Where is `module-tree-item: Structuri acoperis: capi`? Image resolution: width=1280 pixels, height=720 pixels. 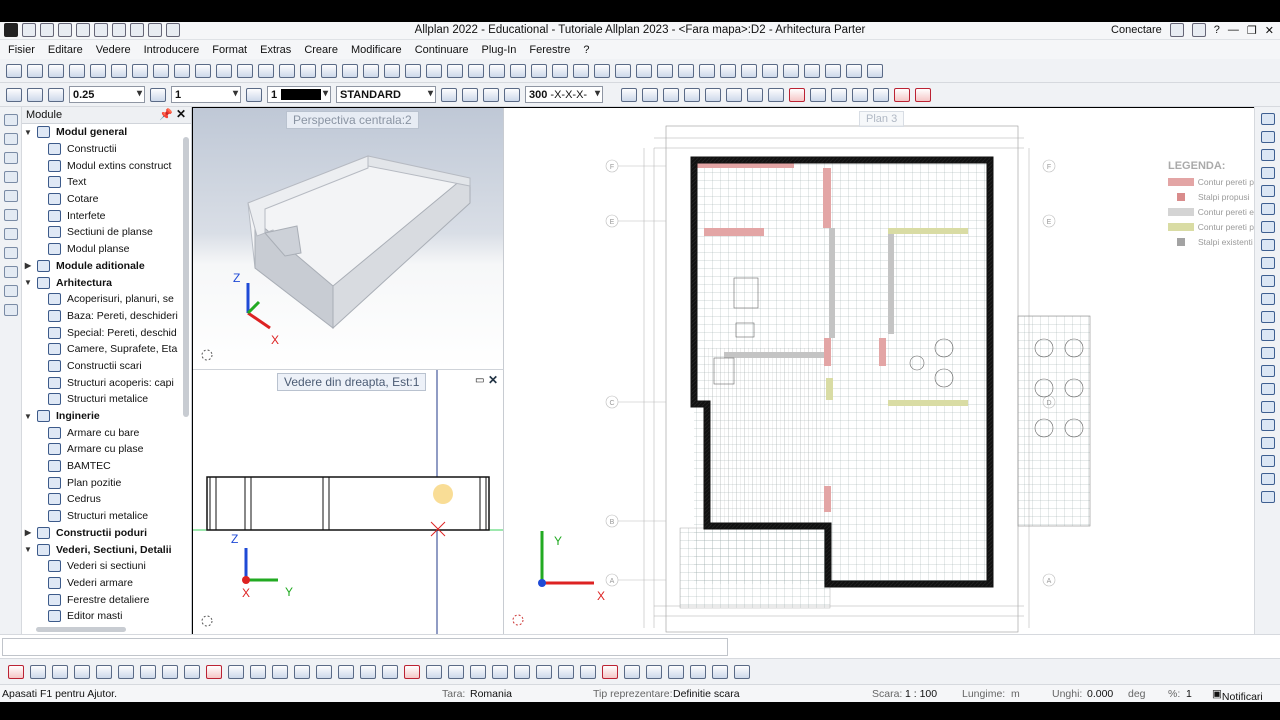
module-tree-item: Structuri acoperis: capi is located at coordinates (101, 382).